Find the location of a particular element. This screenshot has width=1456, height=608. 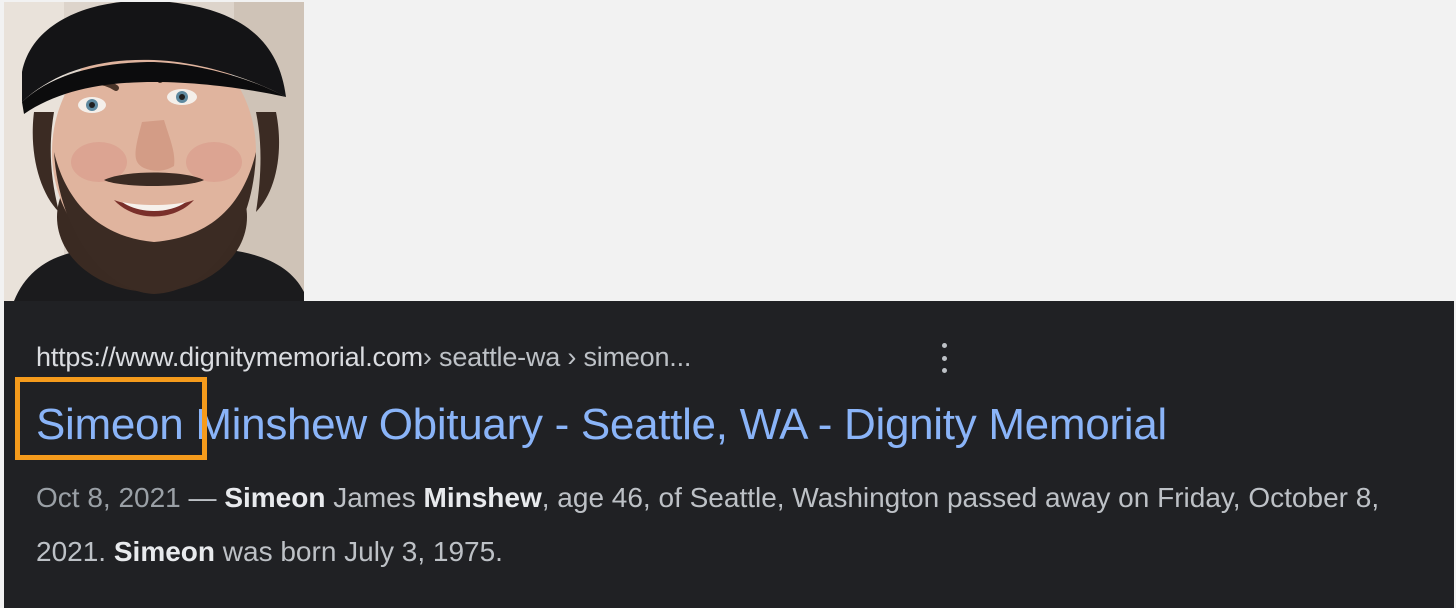

snippet-text: James is located at coordinates (374, 497).